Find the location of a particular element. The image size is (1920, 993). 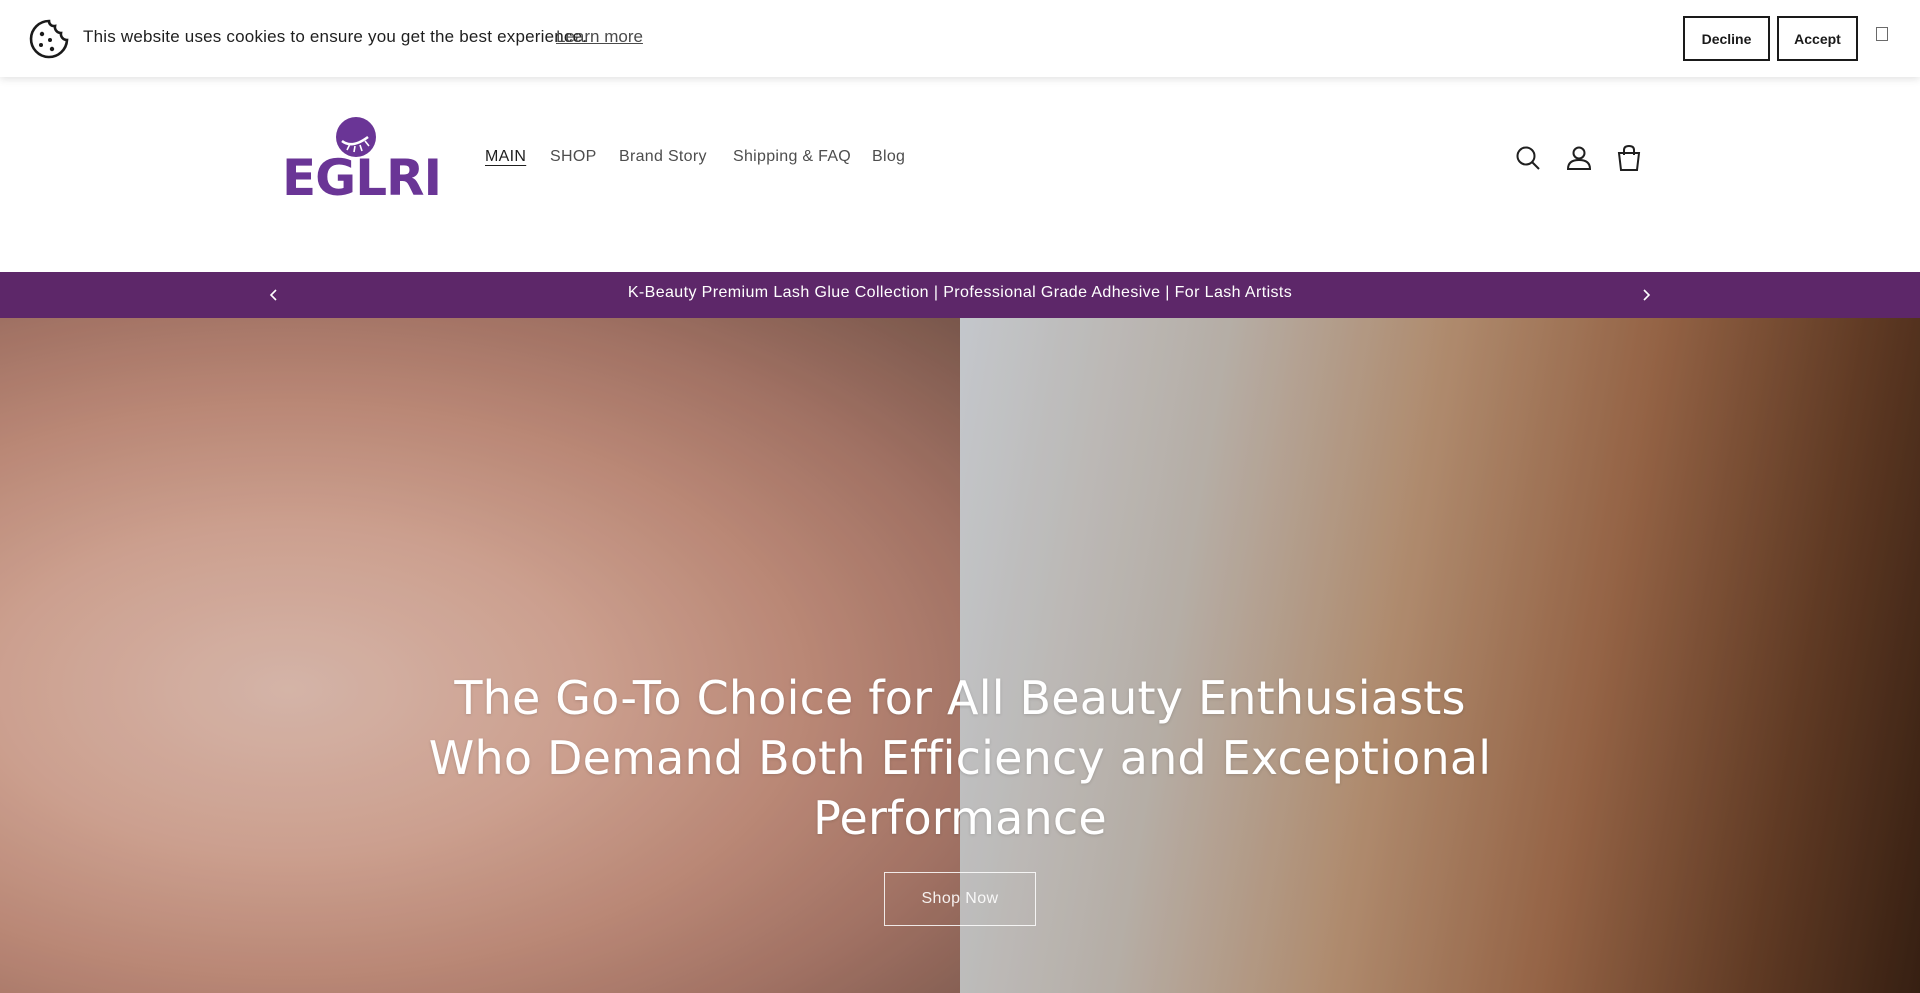

cookie-icon is located at coordinates (49, 39).